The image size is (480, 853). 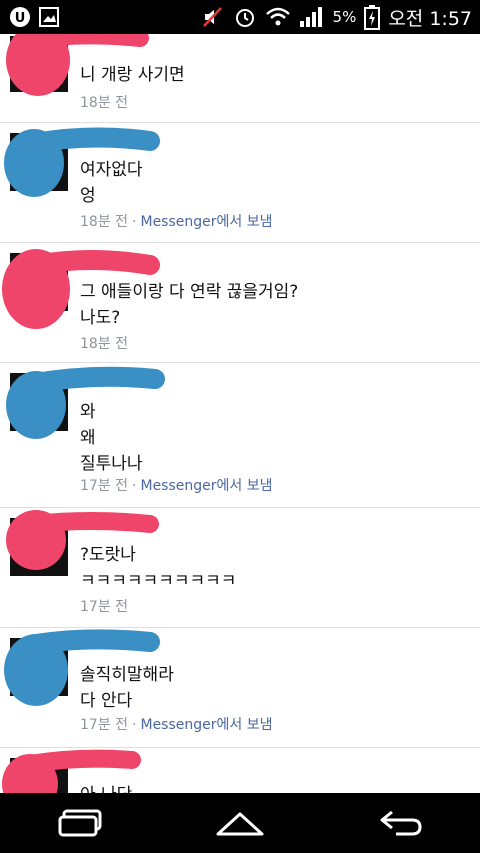 What do you see at coordinates (240, 78) in the screenshot?
I see `message-item: 니 개랑 사기면 18분 전` at bounding box center [240, 78].